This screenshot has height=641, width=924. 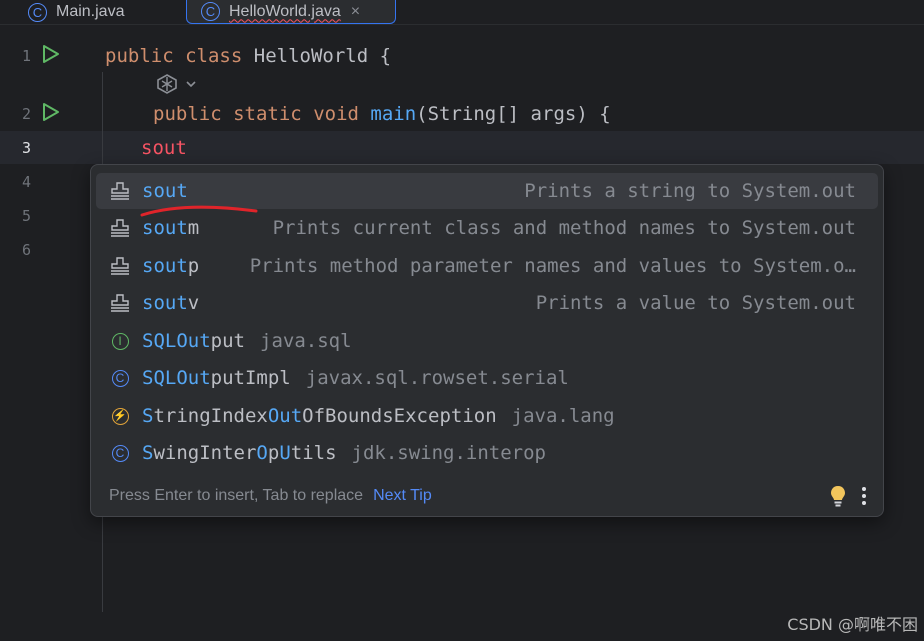 What do you see at coordinates (399, 416) in the screenshot?
I see `name-part: OfBoundsException` at bounding box center [399, 416].